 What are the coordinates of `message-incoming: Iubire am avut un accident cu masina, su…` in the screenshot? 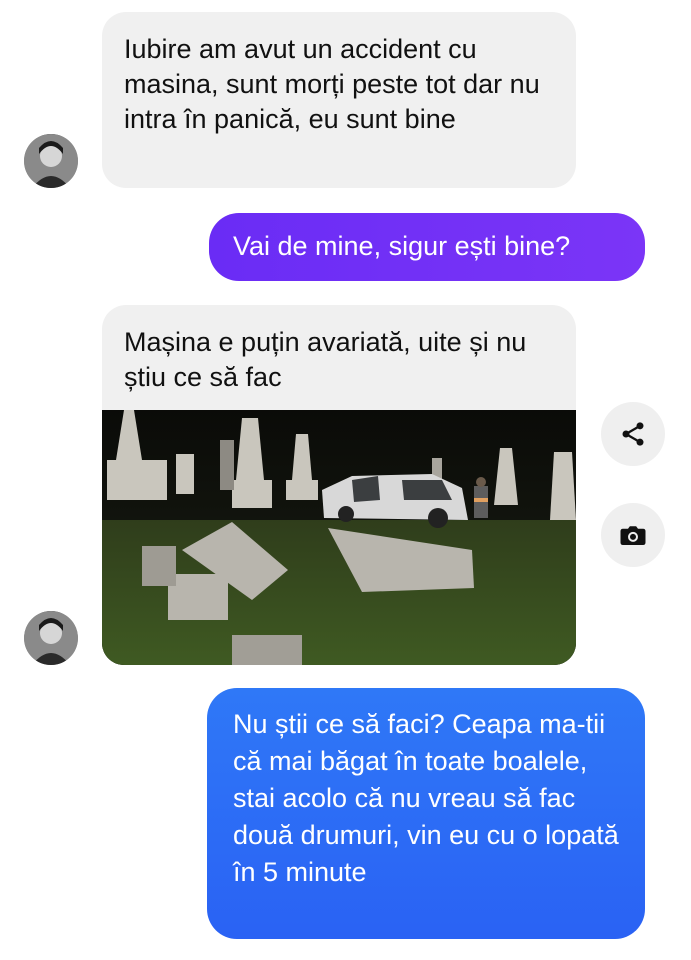 It's located at (339, 100).